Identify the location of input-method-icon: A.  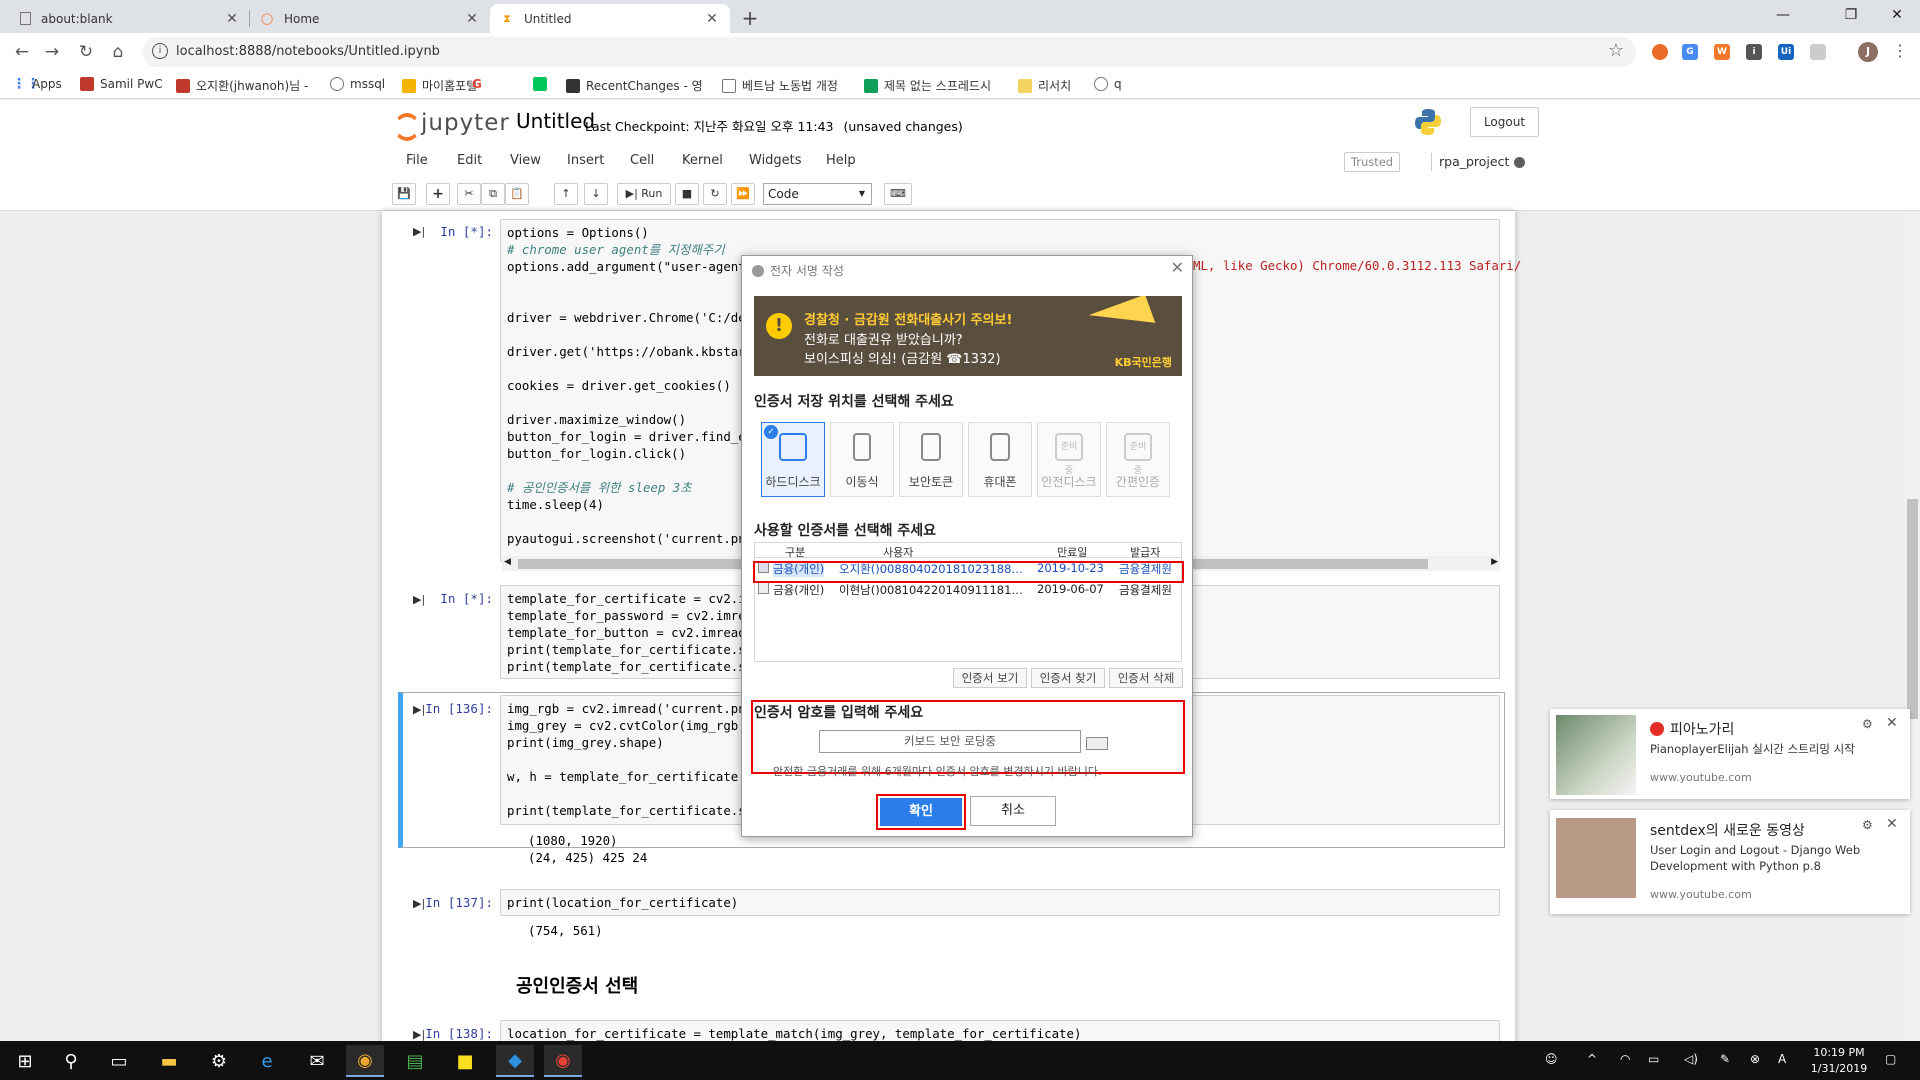
(1782, 1059).